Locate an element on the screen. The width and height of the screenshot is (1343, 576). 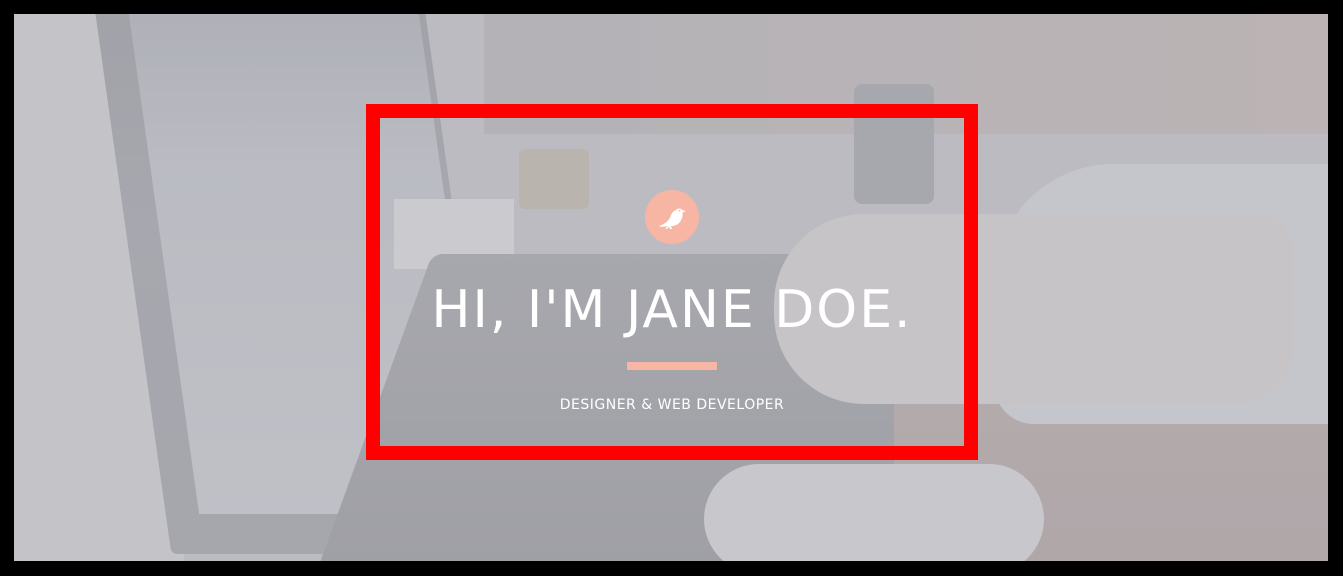
bird-icon is located at coordinates (672, 218).